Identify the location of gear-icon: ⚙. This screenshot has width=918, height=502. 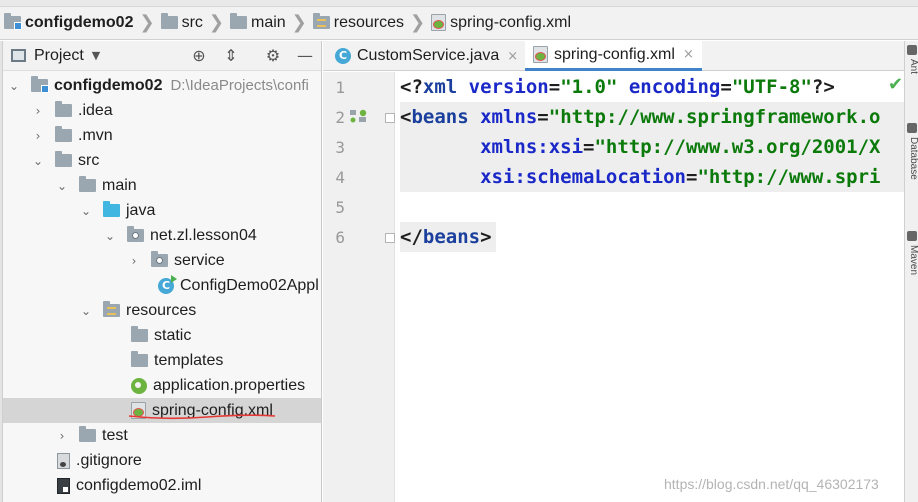
(273, 56).